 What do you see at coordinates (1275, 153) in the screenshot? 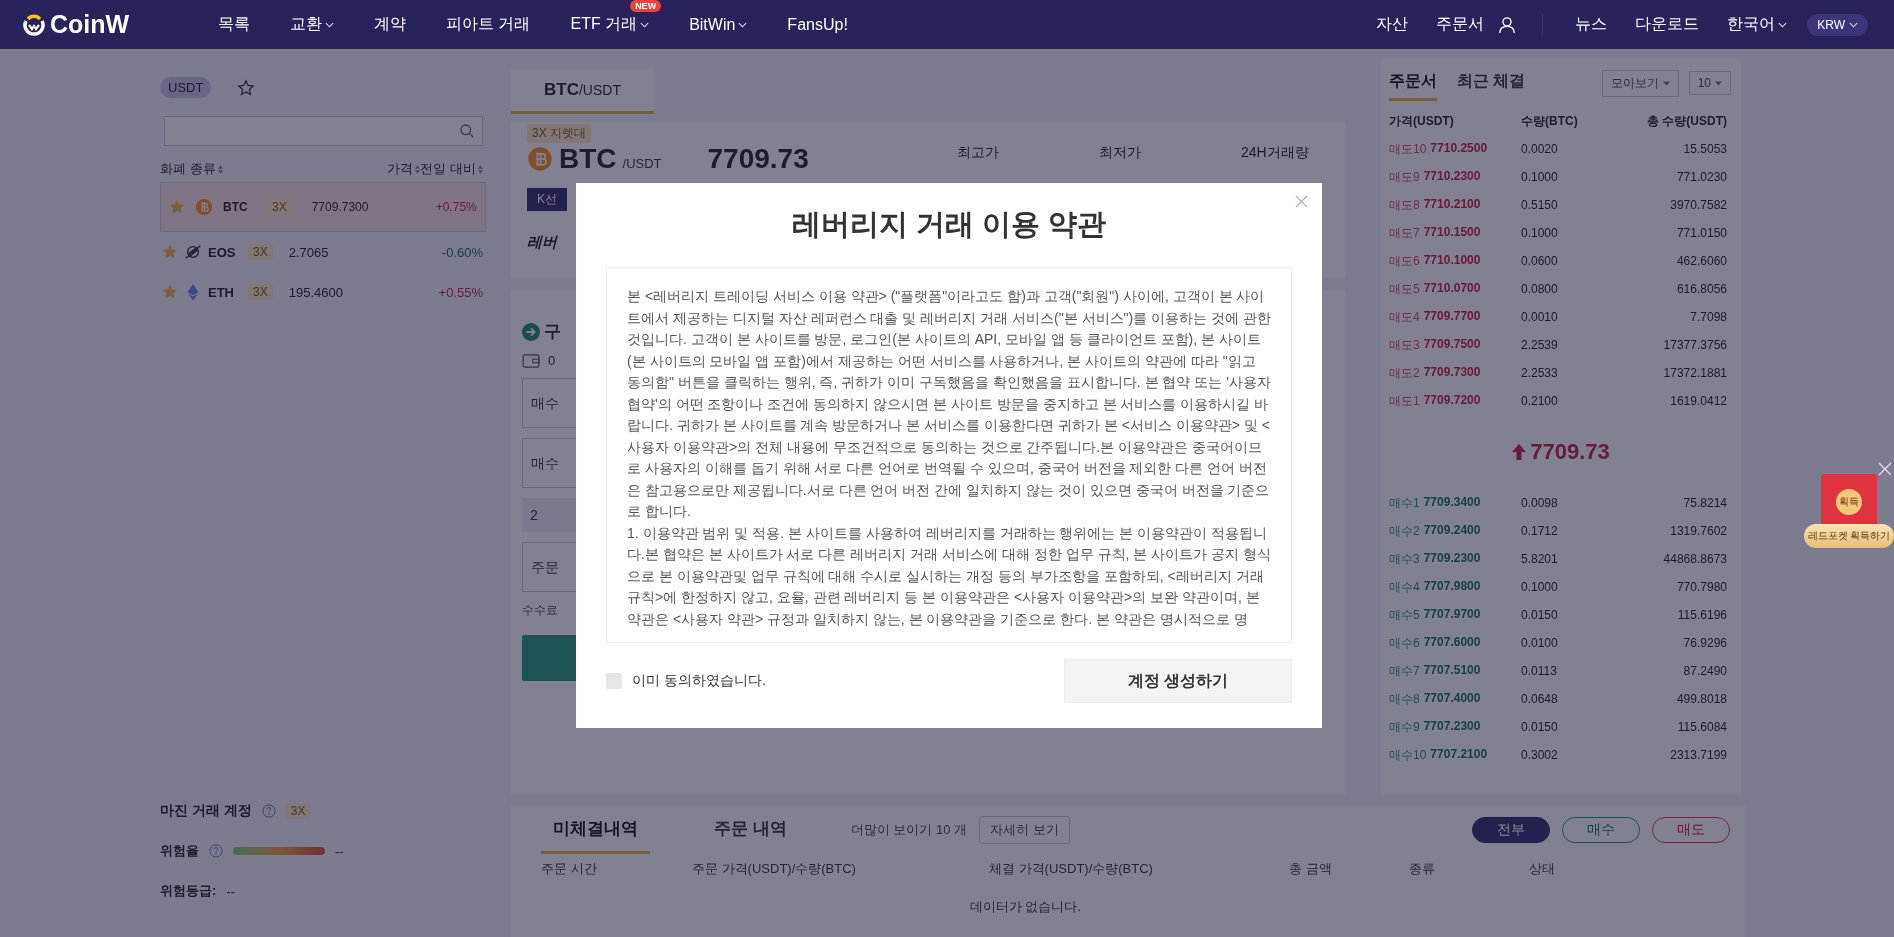
I see `stat-label: 24H거래량` at bounding box center [1275, 153].